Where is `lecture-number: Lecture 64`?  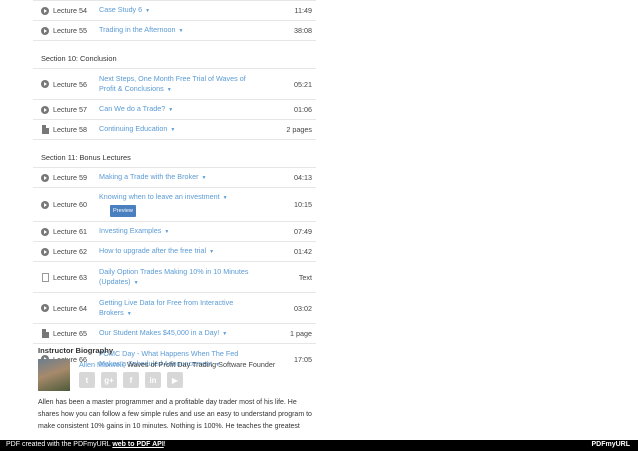
lecture-number: Lecture 64 is located at coordinates (70, 308).